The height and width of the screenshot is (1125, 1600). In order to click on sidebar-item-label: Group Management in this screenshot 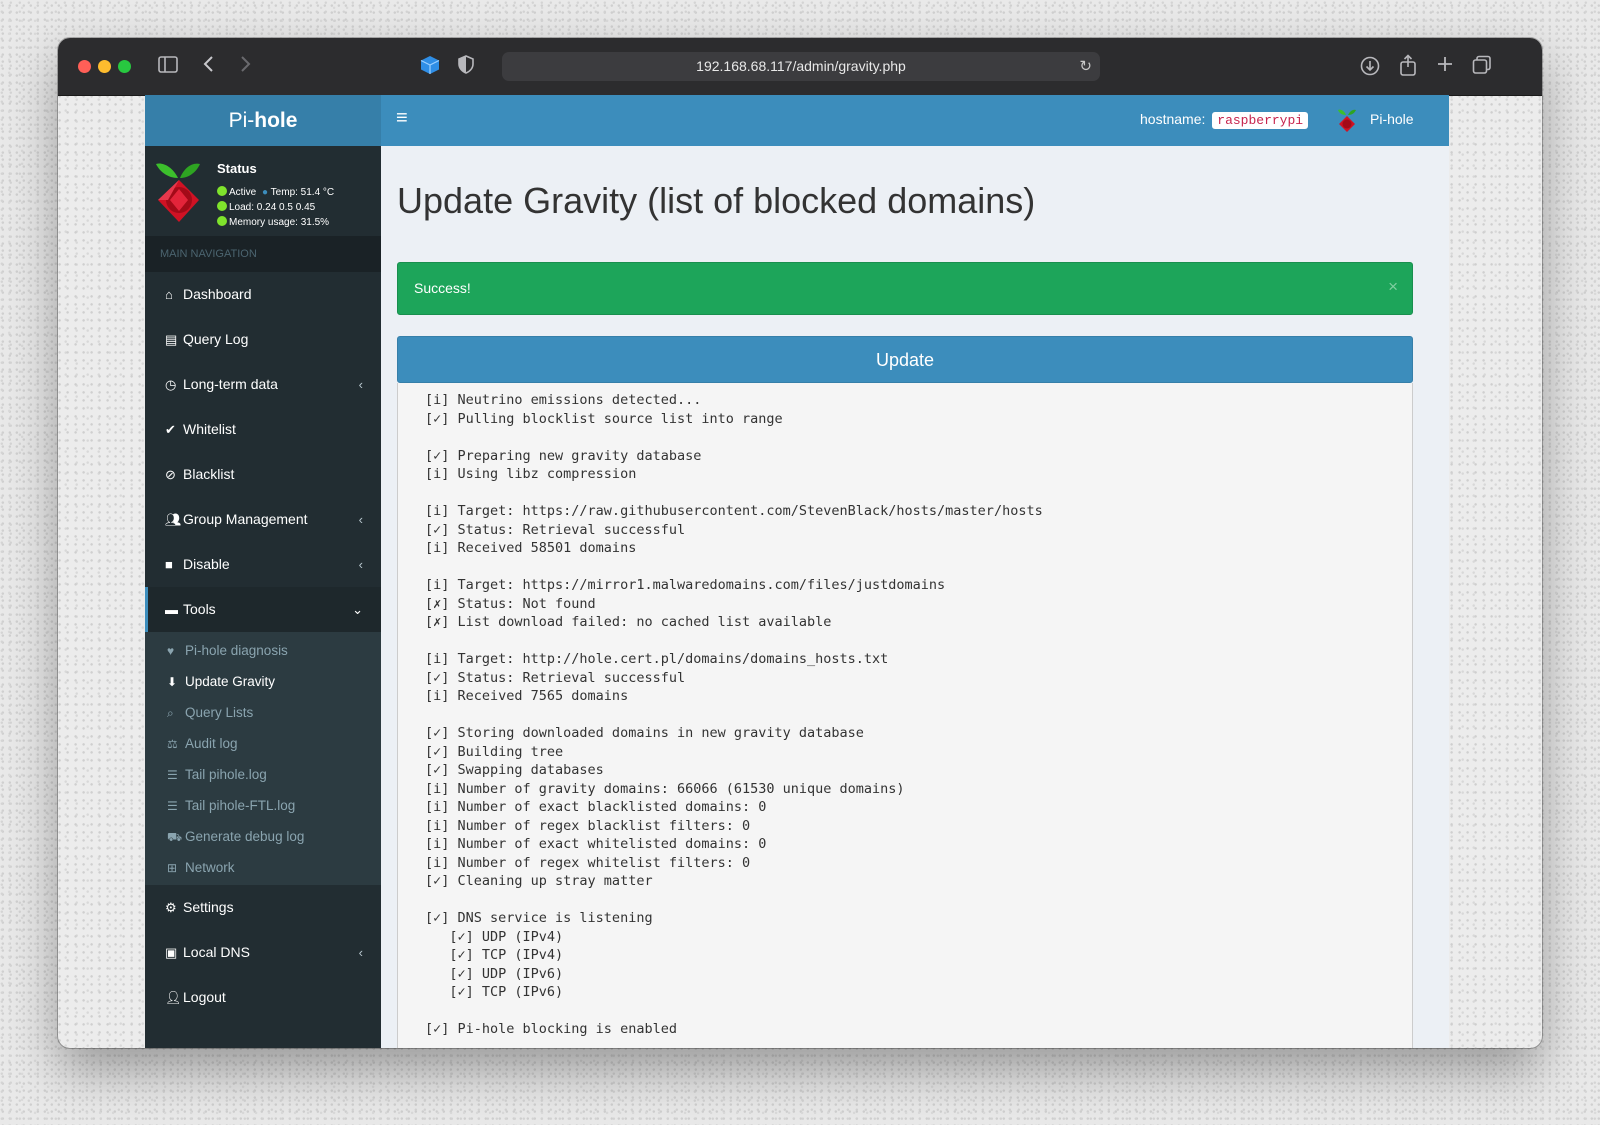, I will do `click(245, 519)`.